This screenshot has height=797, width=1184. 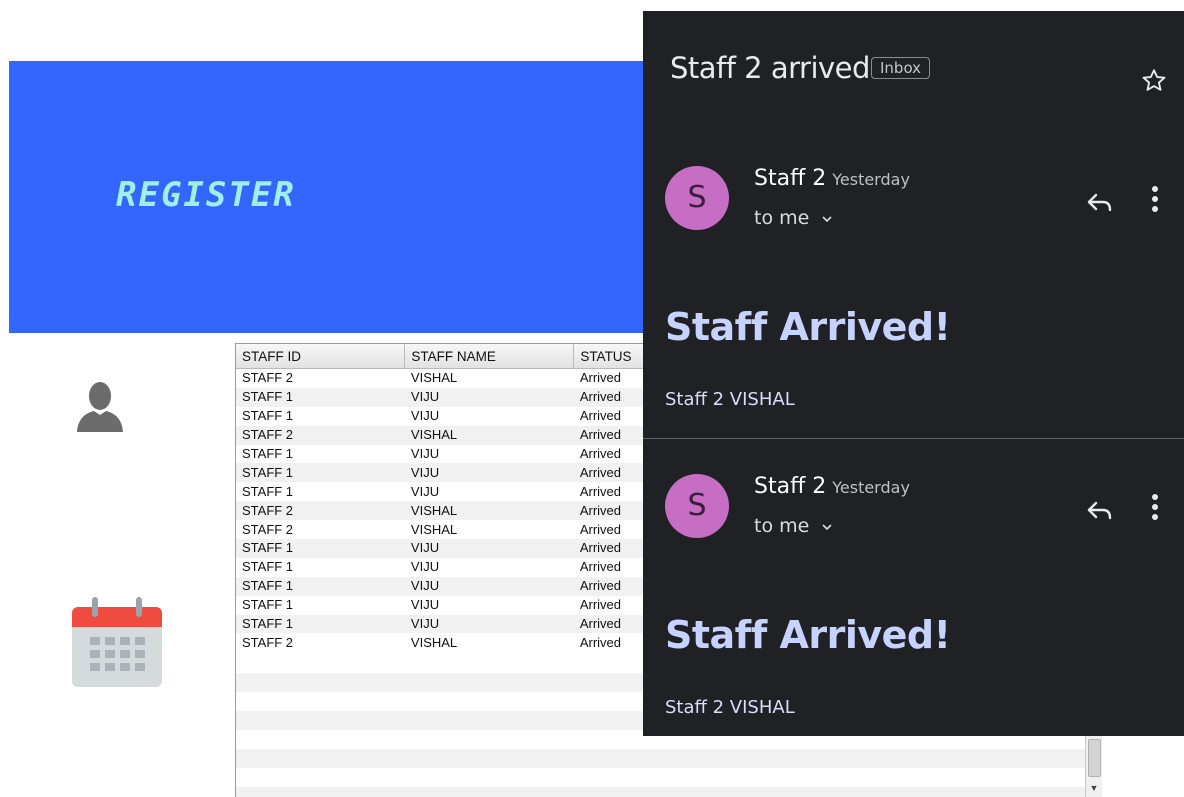 What do you see at coordinates (100, 407) in the screenshot?
I see `user-icon` at bounding box center [100, 407].